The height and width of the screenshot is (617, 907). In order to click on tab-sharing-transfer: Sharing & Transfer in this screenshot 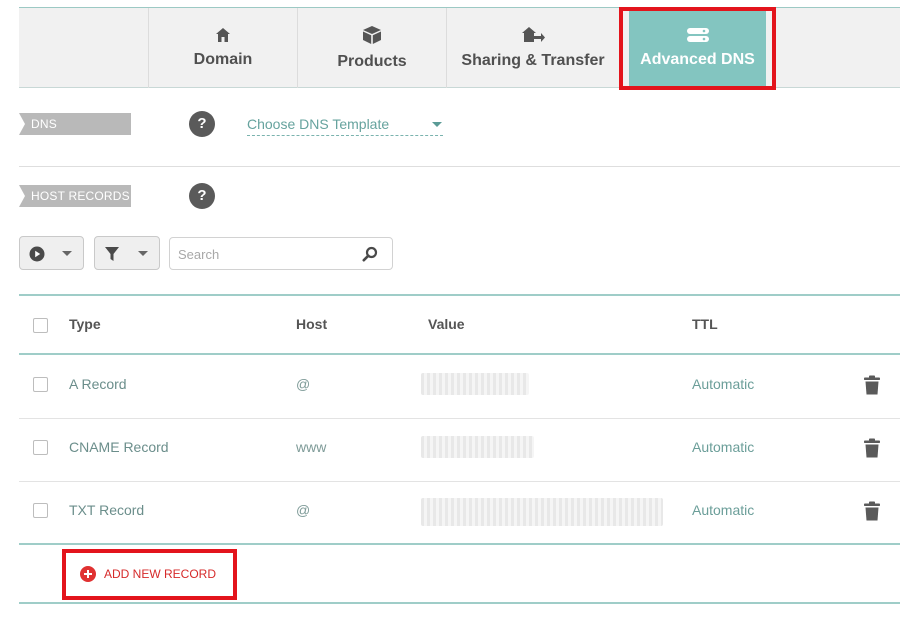, I will do `click(532, 48)`.